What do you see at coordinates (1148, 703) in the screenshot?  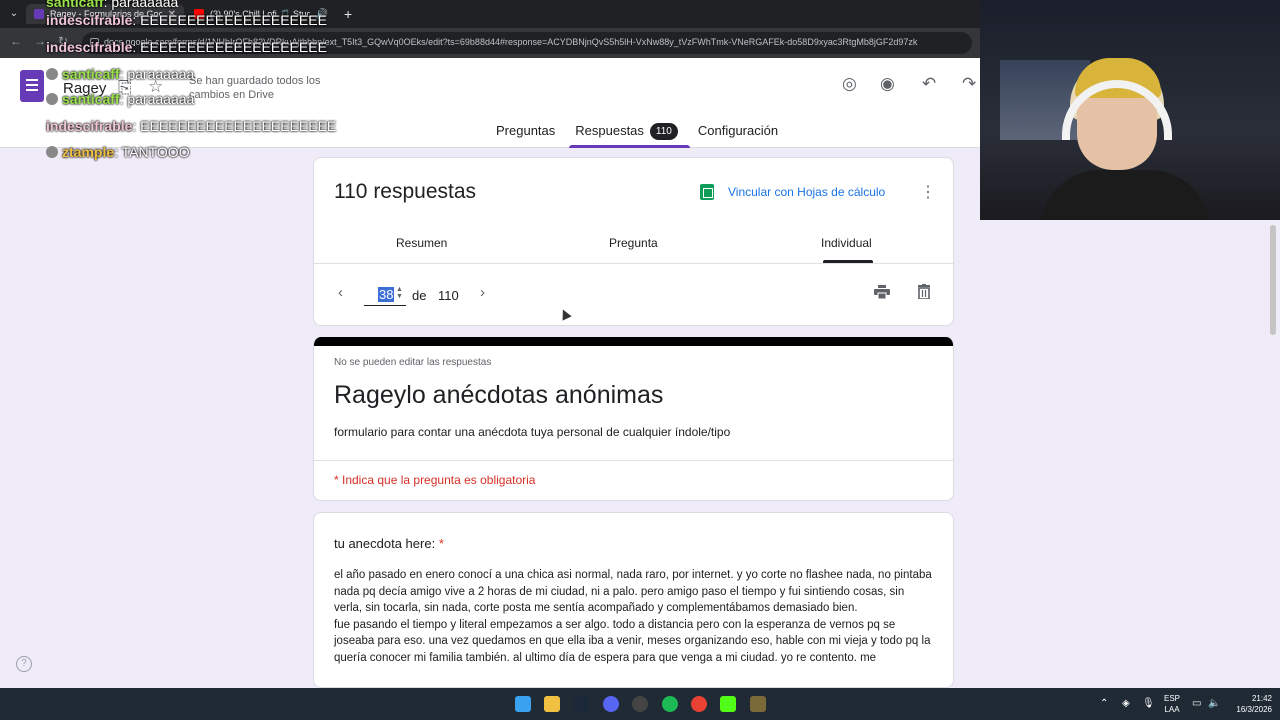 I see `microphone-icon: 🎙` at bounding box center [1148, 703].